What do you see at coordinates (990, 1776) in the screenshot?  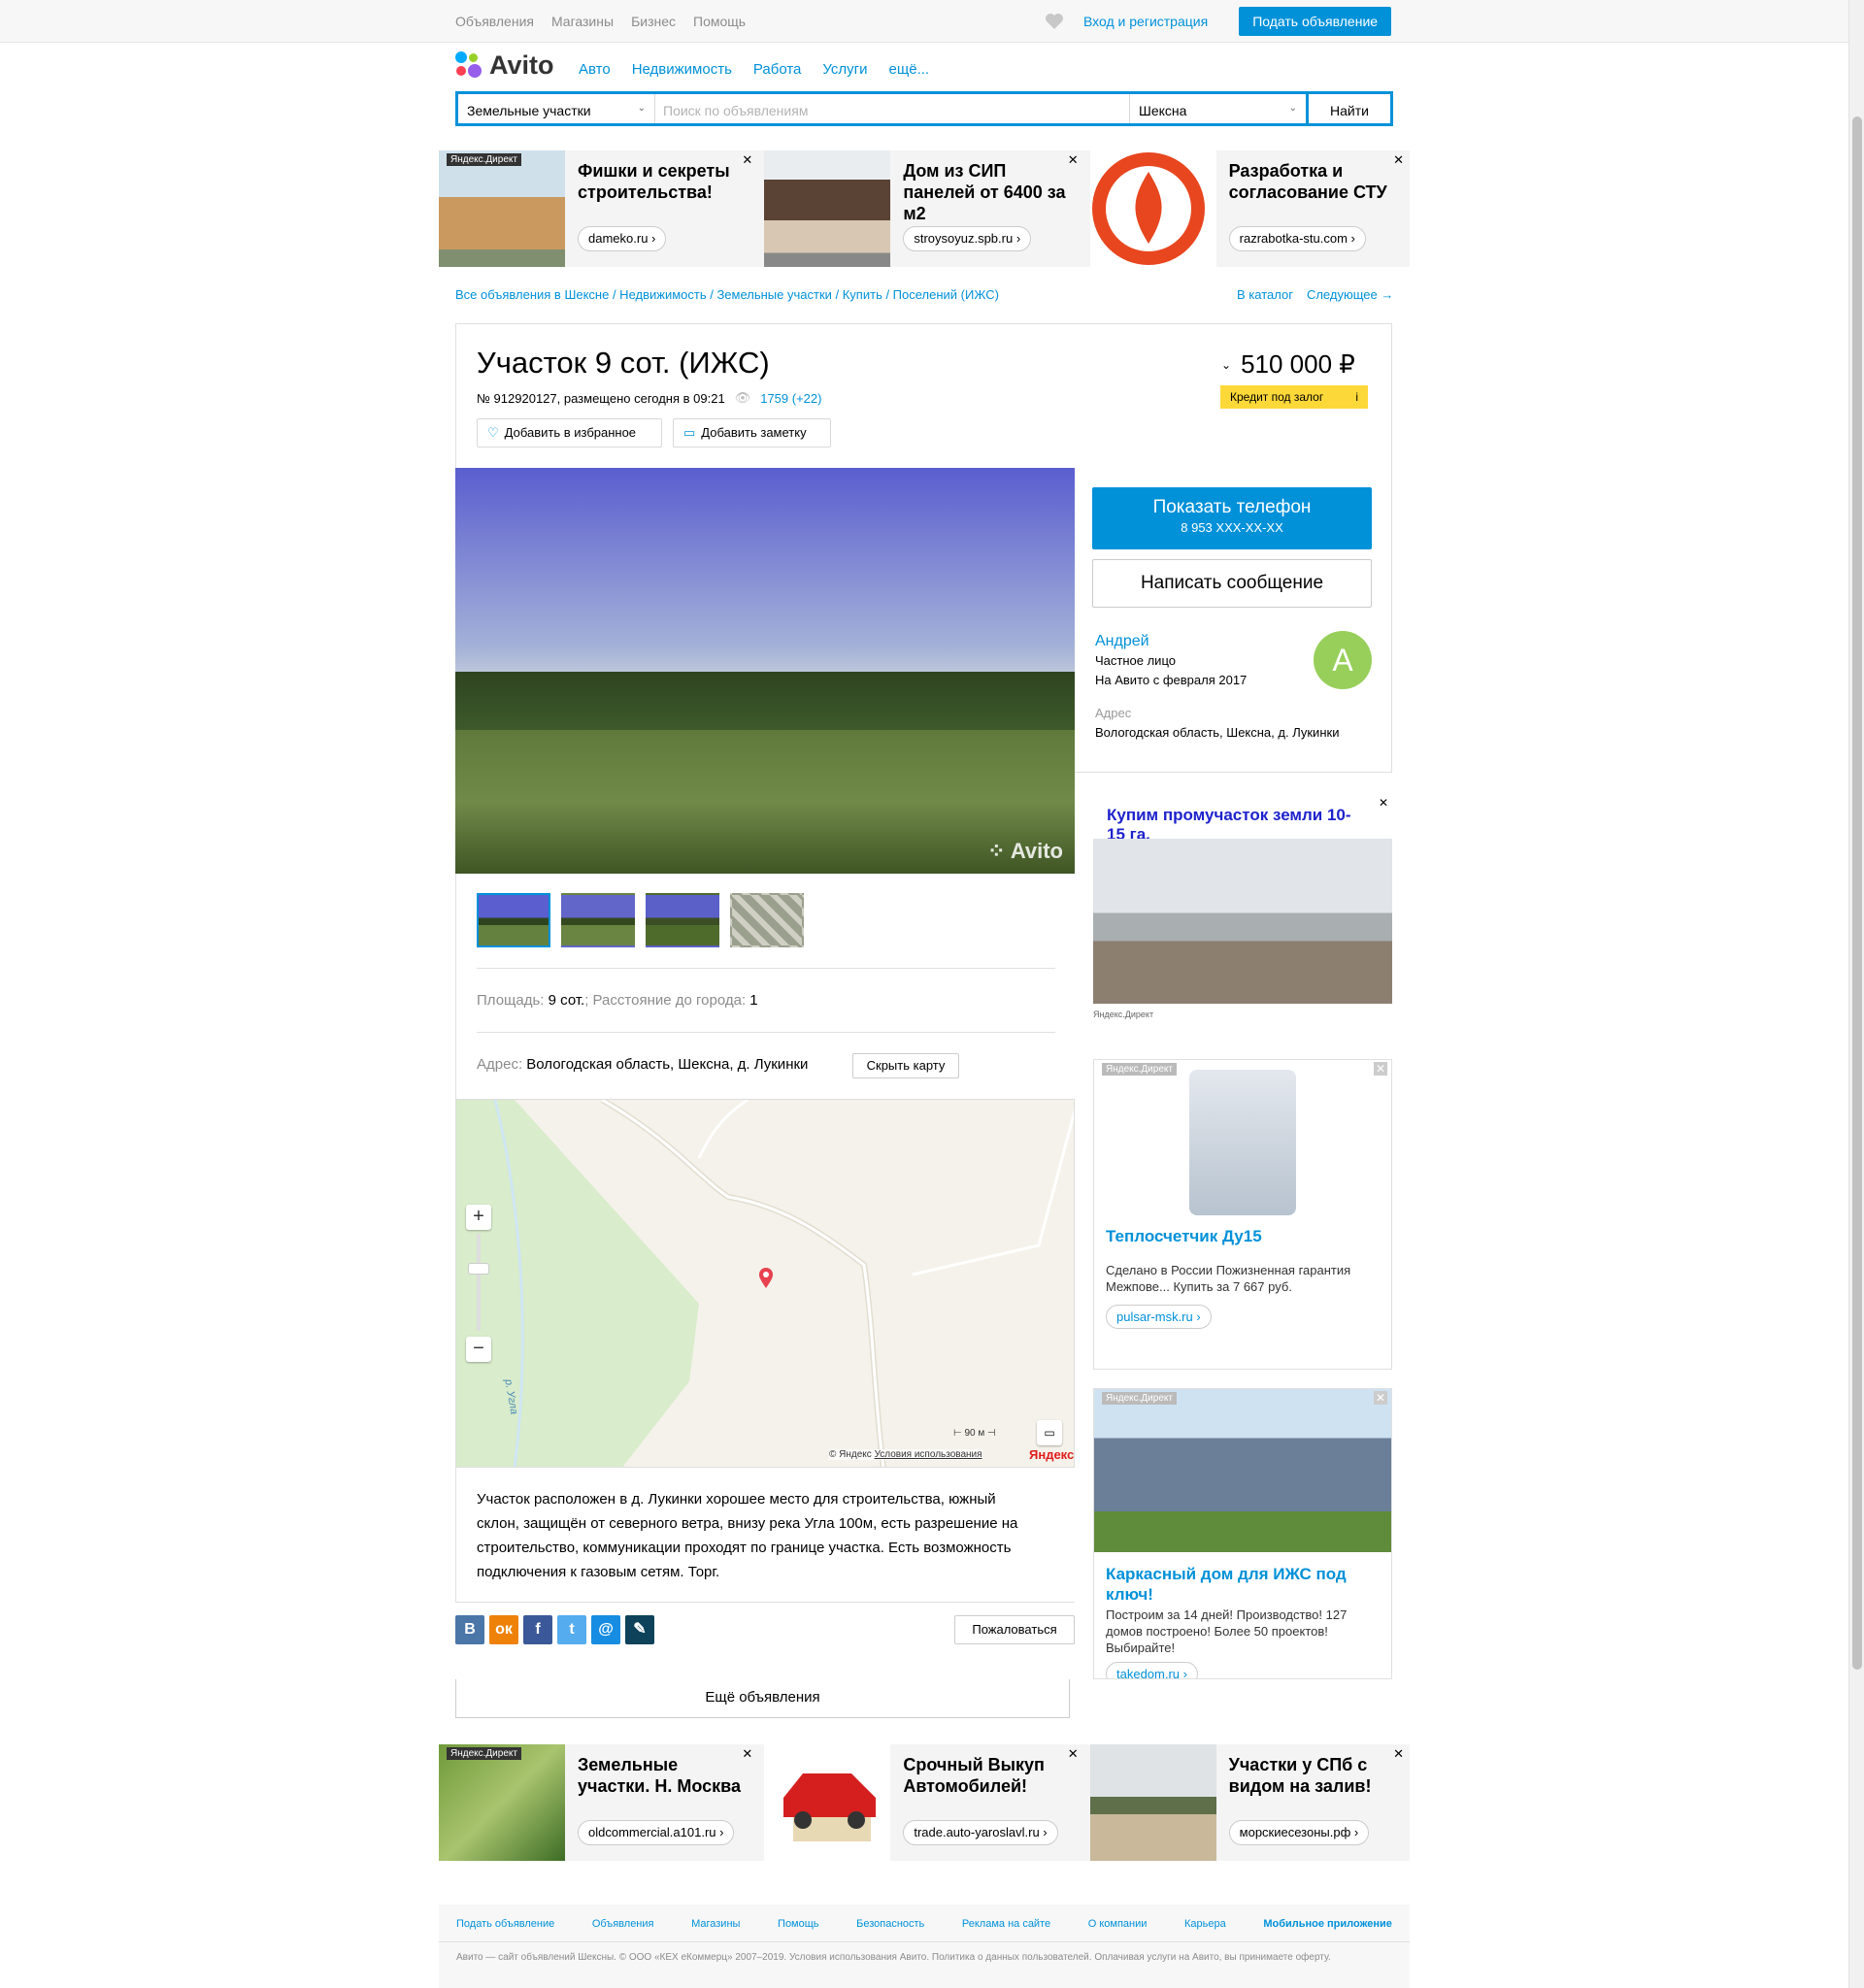 I see `ad-title: Срочный Выкуп Автомобилей!` at bounding box center [990, 1776].